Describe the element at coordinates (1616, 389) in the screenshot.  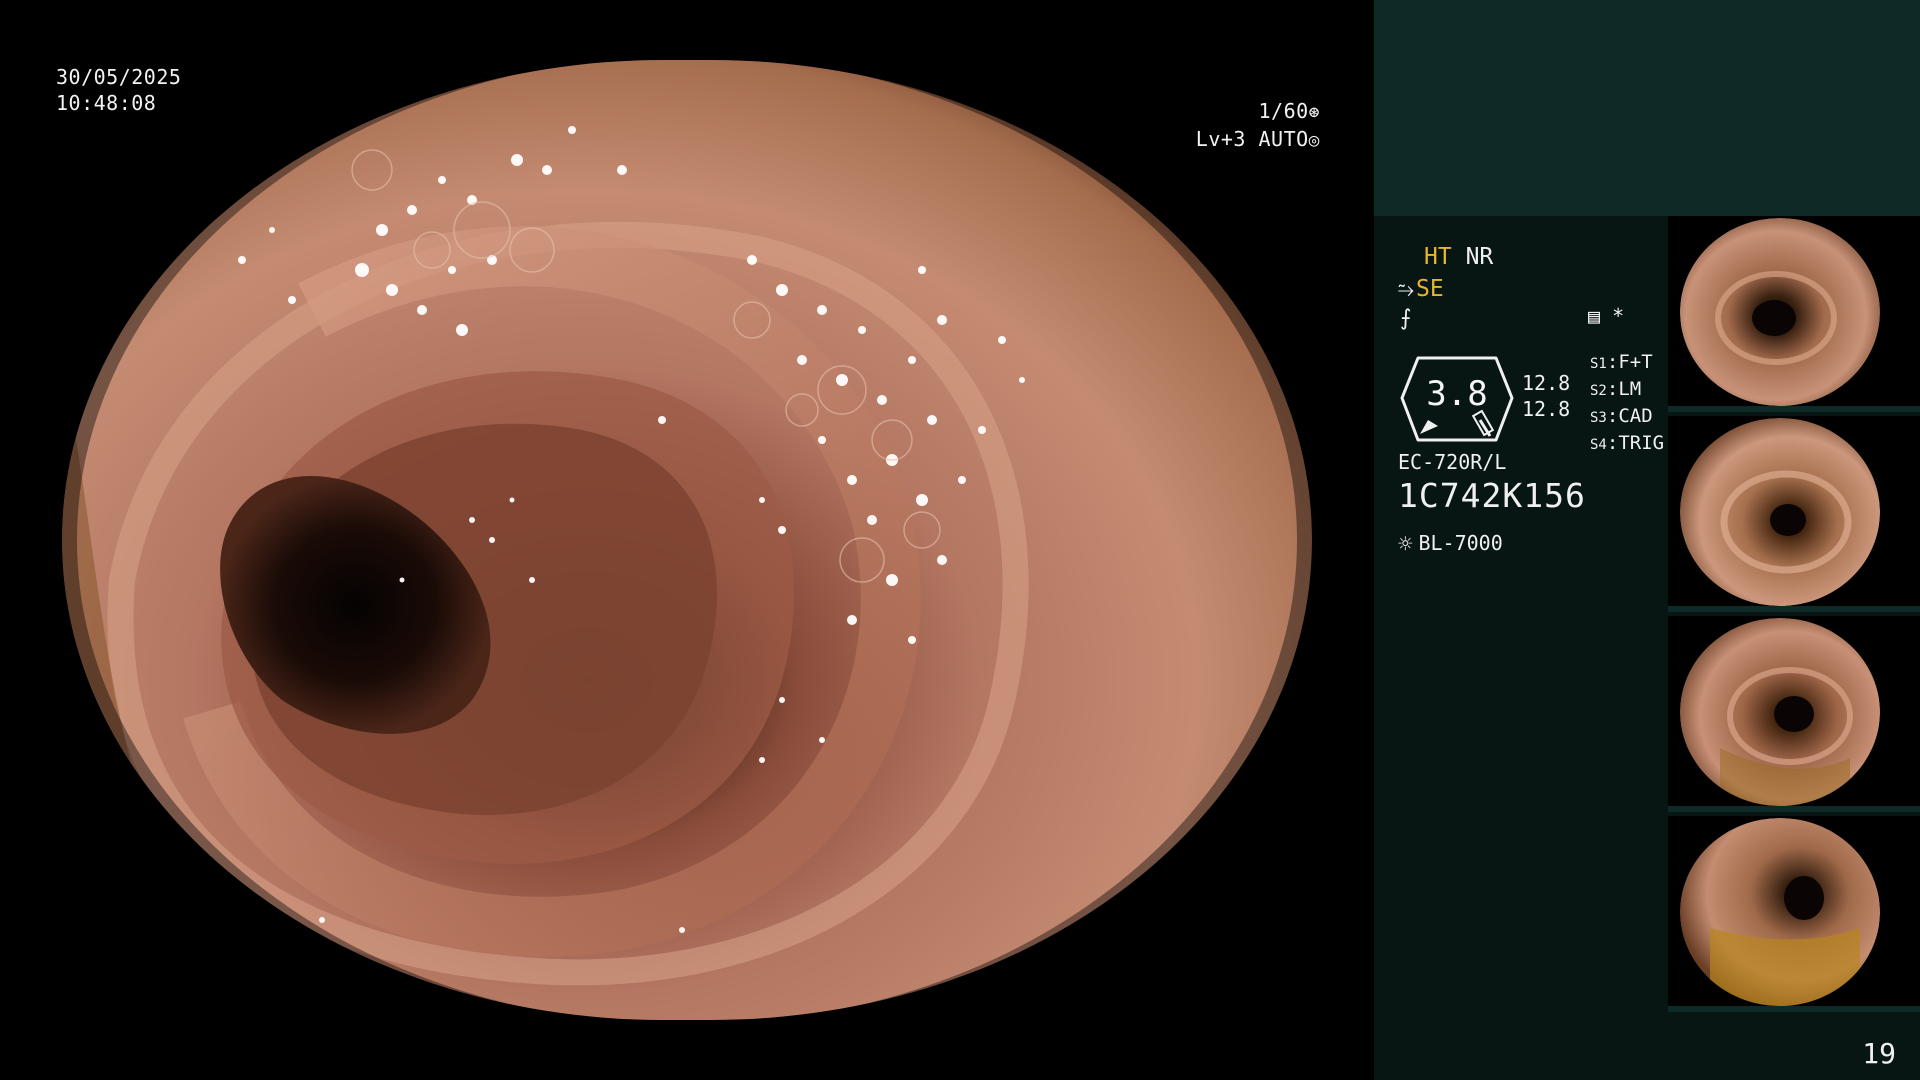
I see `switch-row-2: S2:LM` at that location.